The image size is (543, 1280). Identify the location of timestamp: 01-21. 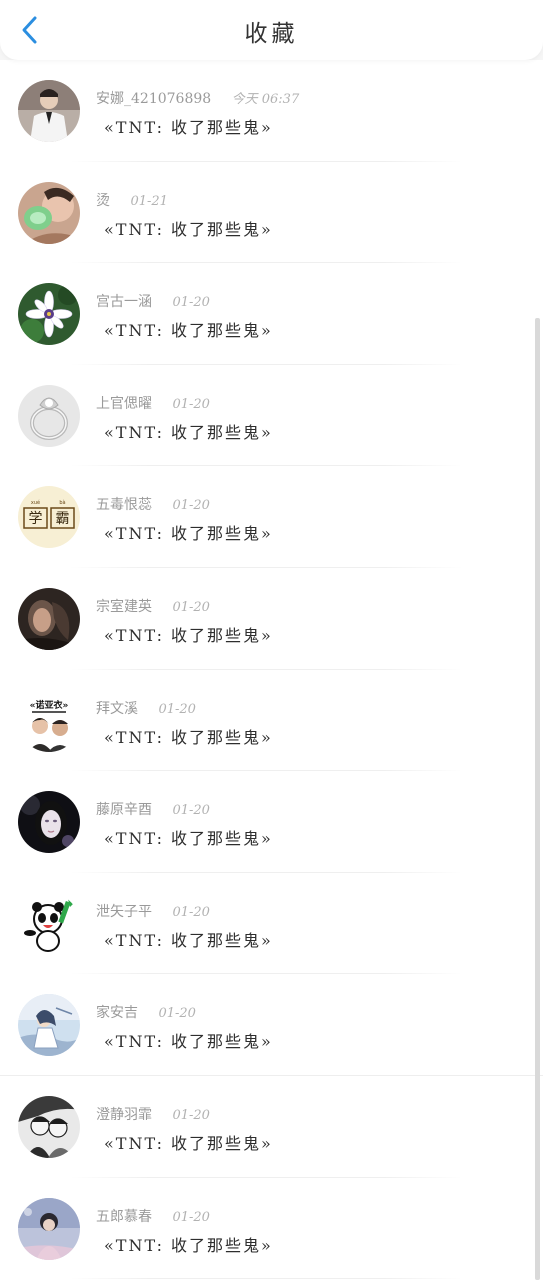
(149, 201).